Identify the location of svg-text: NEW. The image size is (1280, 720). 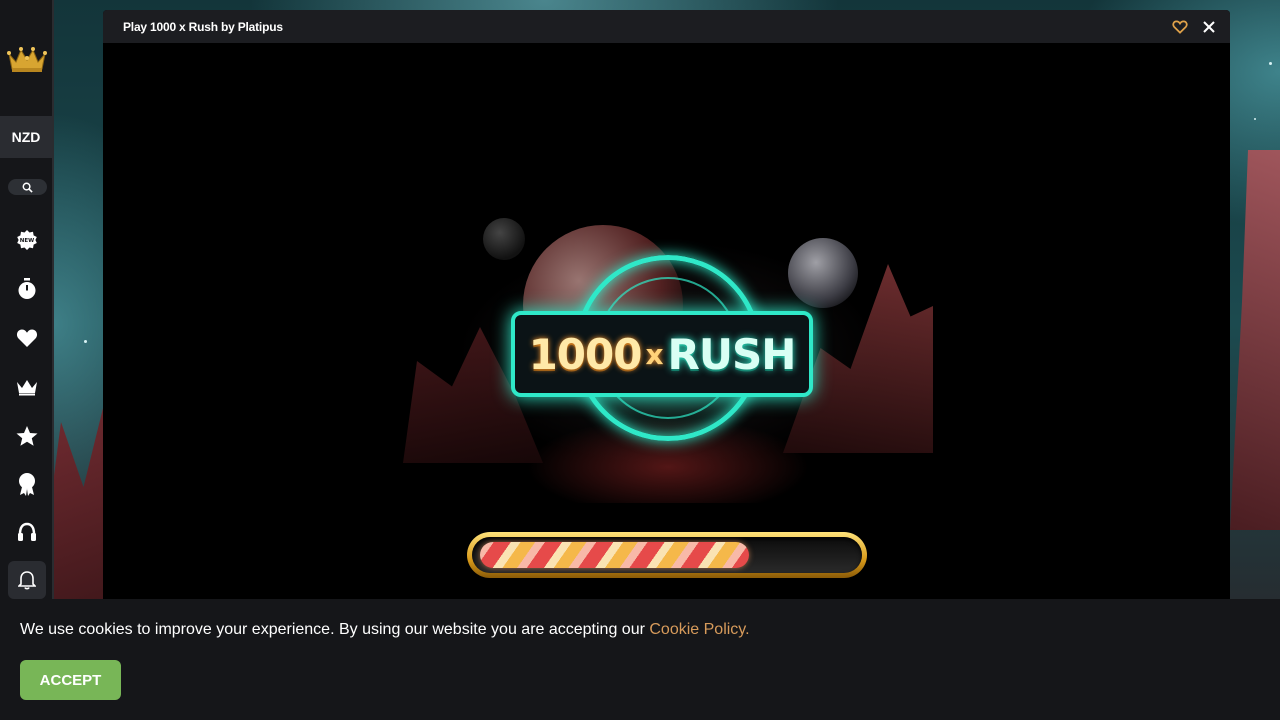
(27, 241).